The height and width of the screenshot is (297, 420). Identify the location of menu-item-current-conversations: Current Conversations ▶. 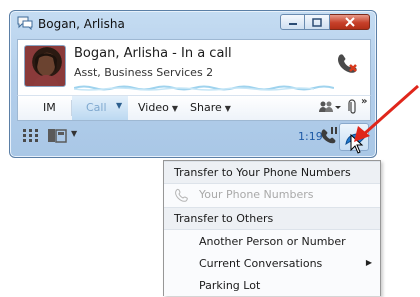
(272, 264).